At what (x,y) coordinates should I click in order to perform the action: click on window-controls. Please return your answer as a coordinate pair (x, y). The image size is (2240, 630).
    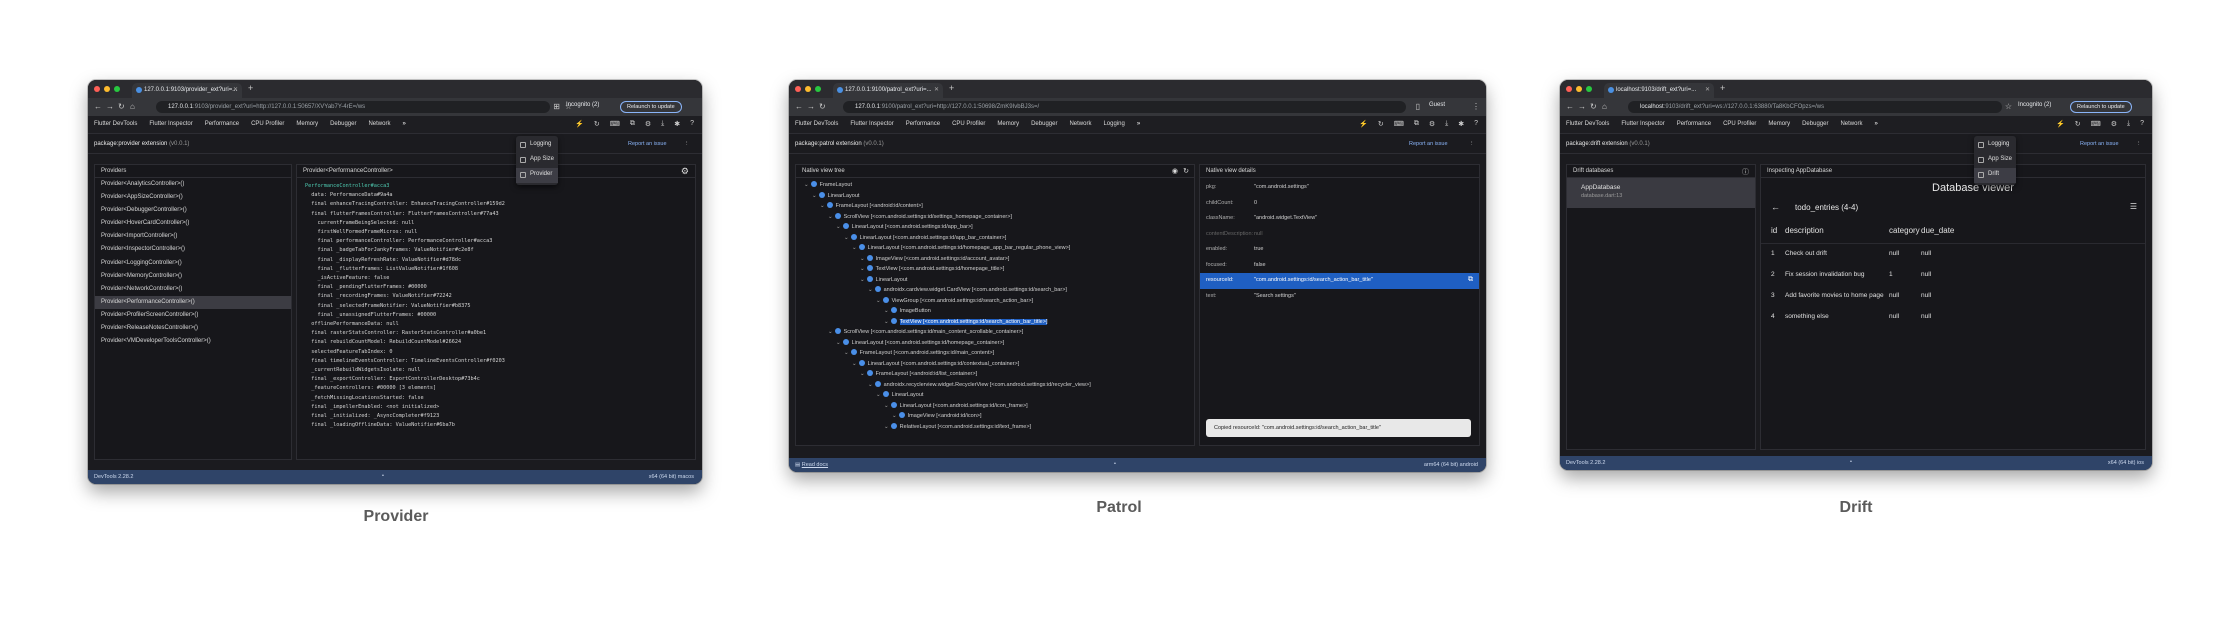
    Looking at the image, I should click on (1579, 89).